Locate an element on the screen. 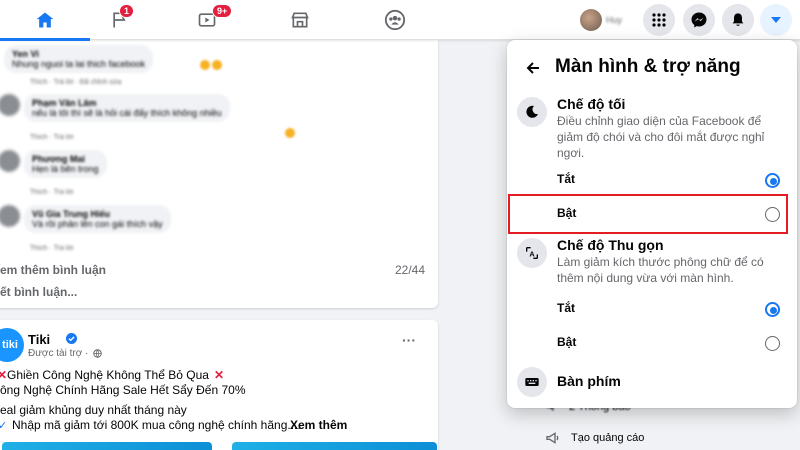 This screenshot has width=800, height=450. create-ad-shortcut: Tạo quảng cáo is located at coordinates (594, 438).